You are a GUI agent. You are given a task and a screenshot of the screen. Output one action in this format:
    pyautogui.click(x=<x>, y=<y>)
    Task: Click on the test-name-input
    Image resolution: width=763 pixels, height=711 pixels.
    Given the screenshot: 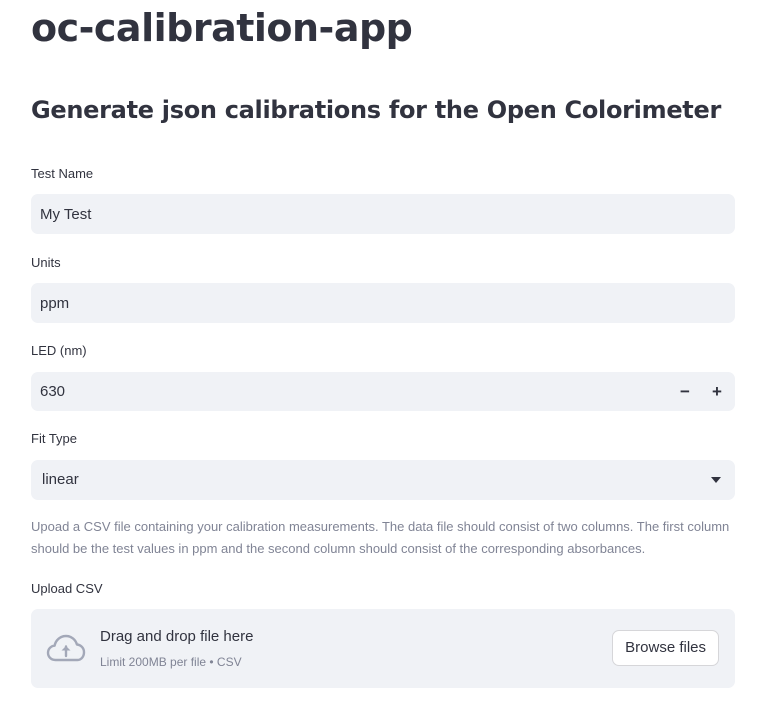 What is the action you would take?
    pyautogui.click(x=383, y=214)
    